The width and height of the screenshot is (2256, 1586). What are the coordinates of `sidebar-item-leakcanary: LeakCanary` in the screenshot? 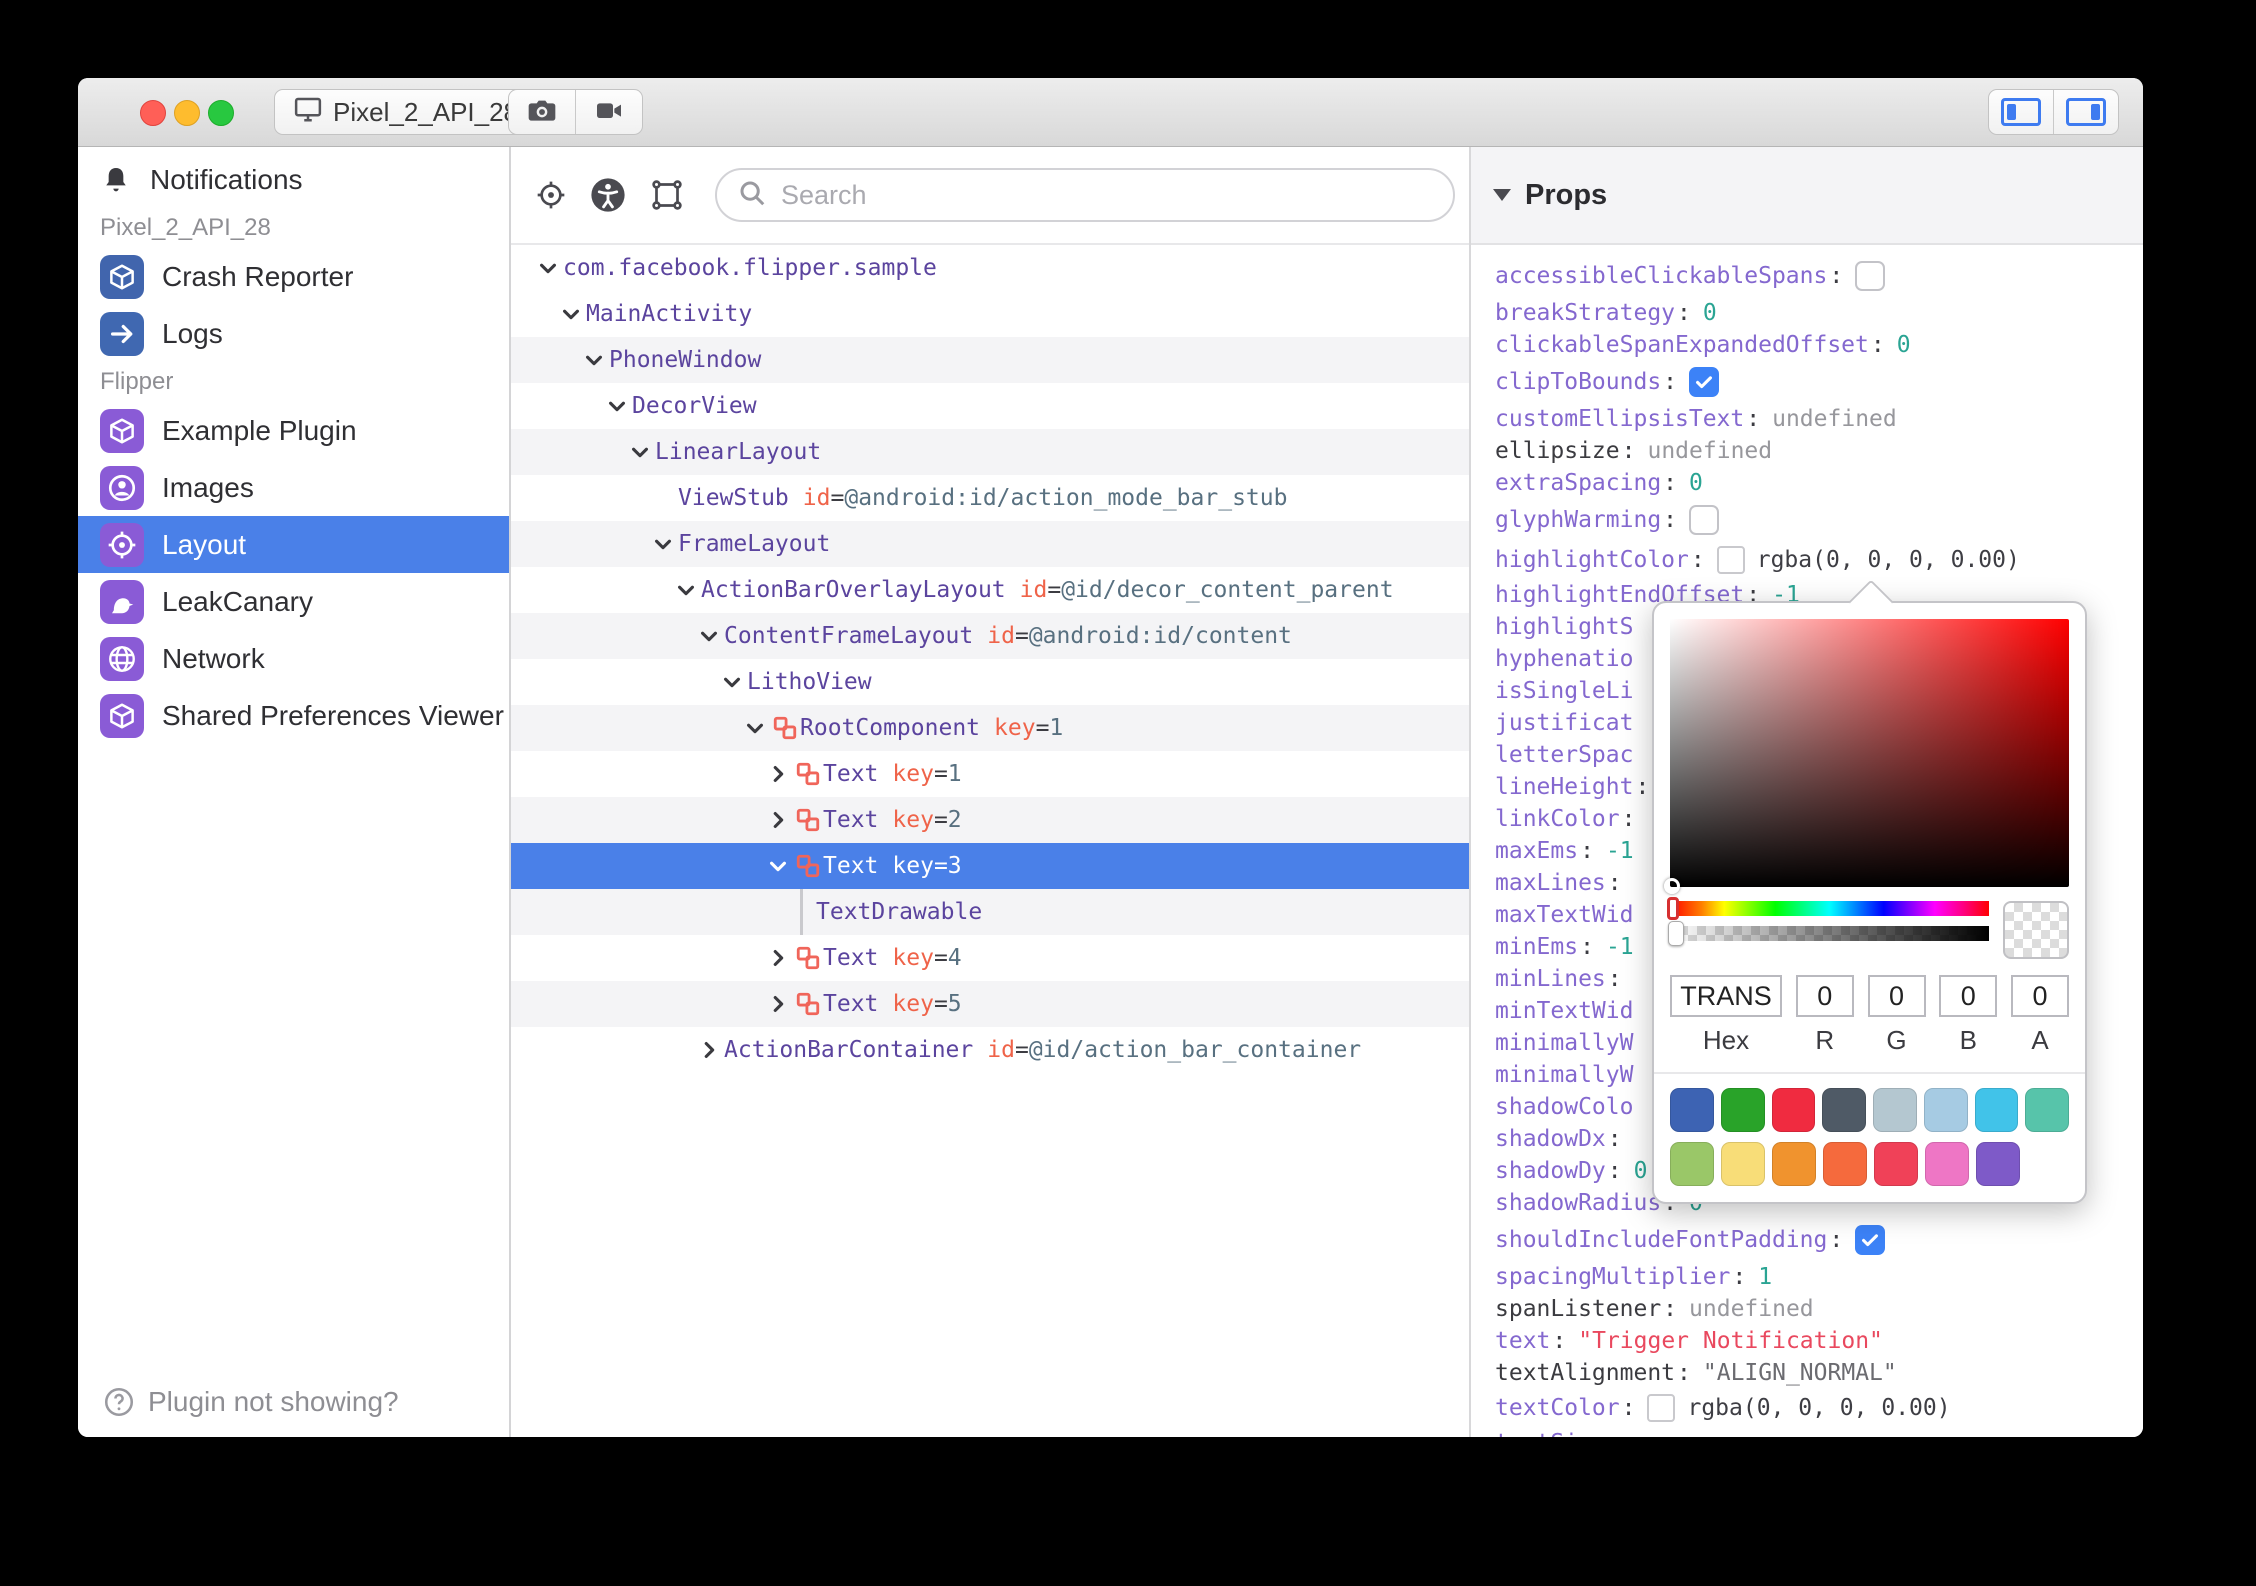 It's located at (293, 601).